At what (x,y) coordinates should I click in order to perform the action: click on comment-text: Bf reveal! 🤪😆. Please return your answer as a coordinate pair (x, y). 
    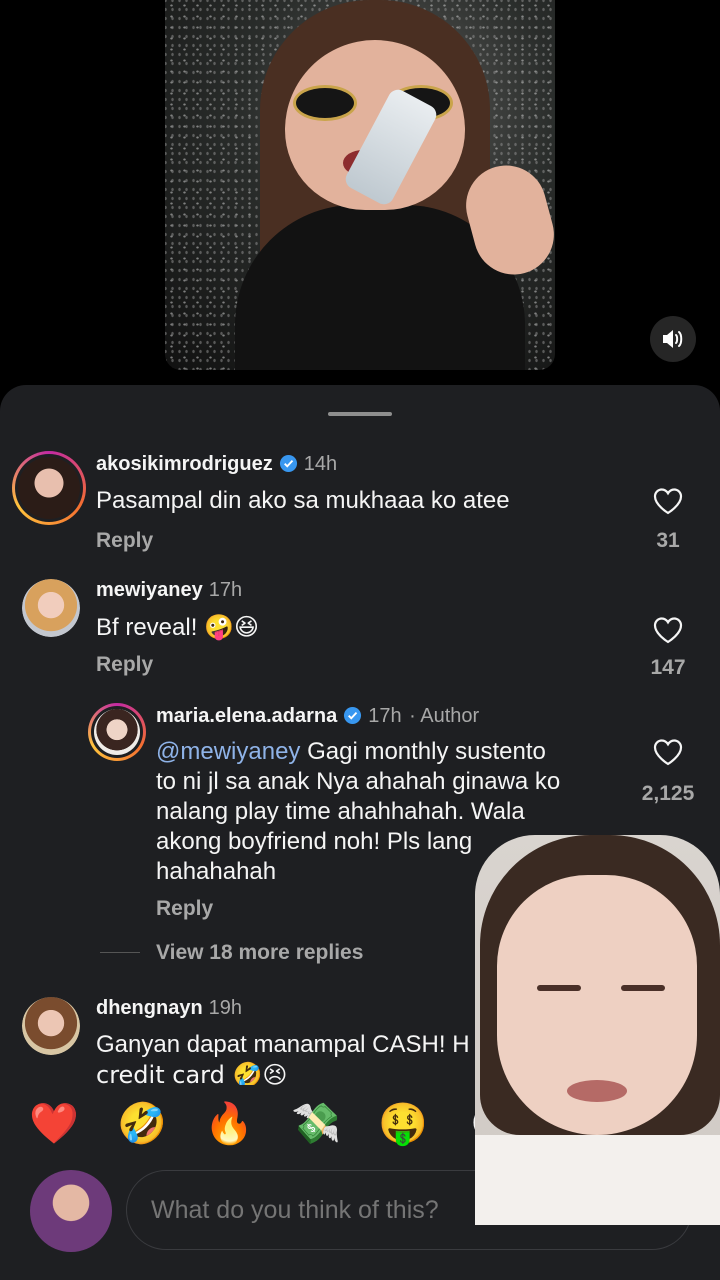
    Looking at the image, I should click on (177, 627).